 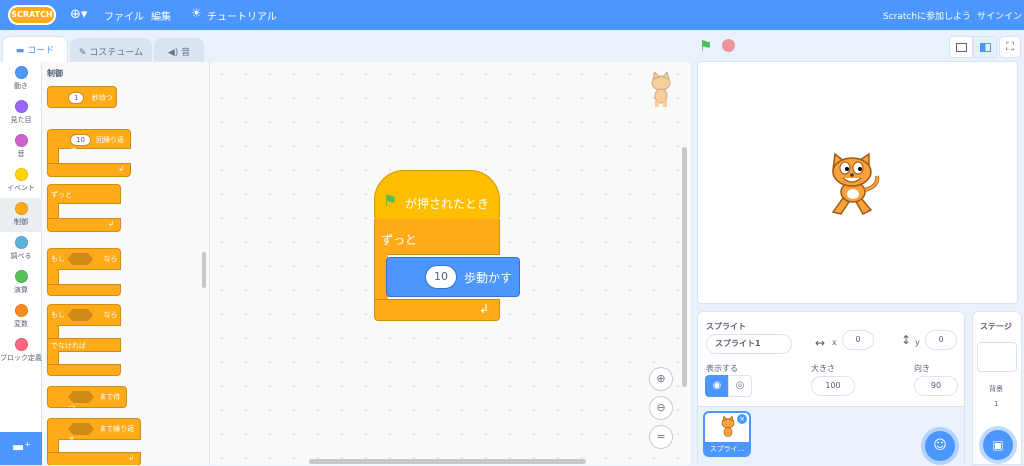 What do you see at coordinates (722, 368) in the screenshot?
I see `show-label: 表示する` at bounding box center [722, 368].